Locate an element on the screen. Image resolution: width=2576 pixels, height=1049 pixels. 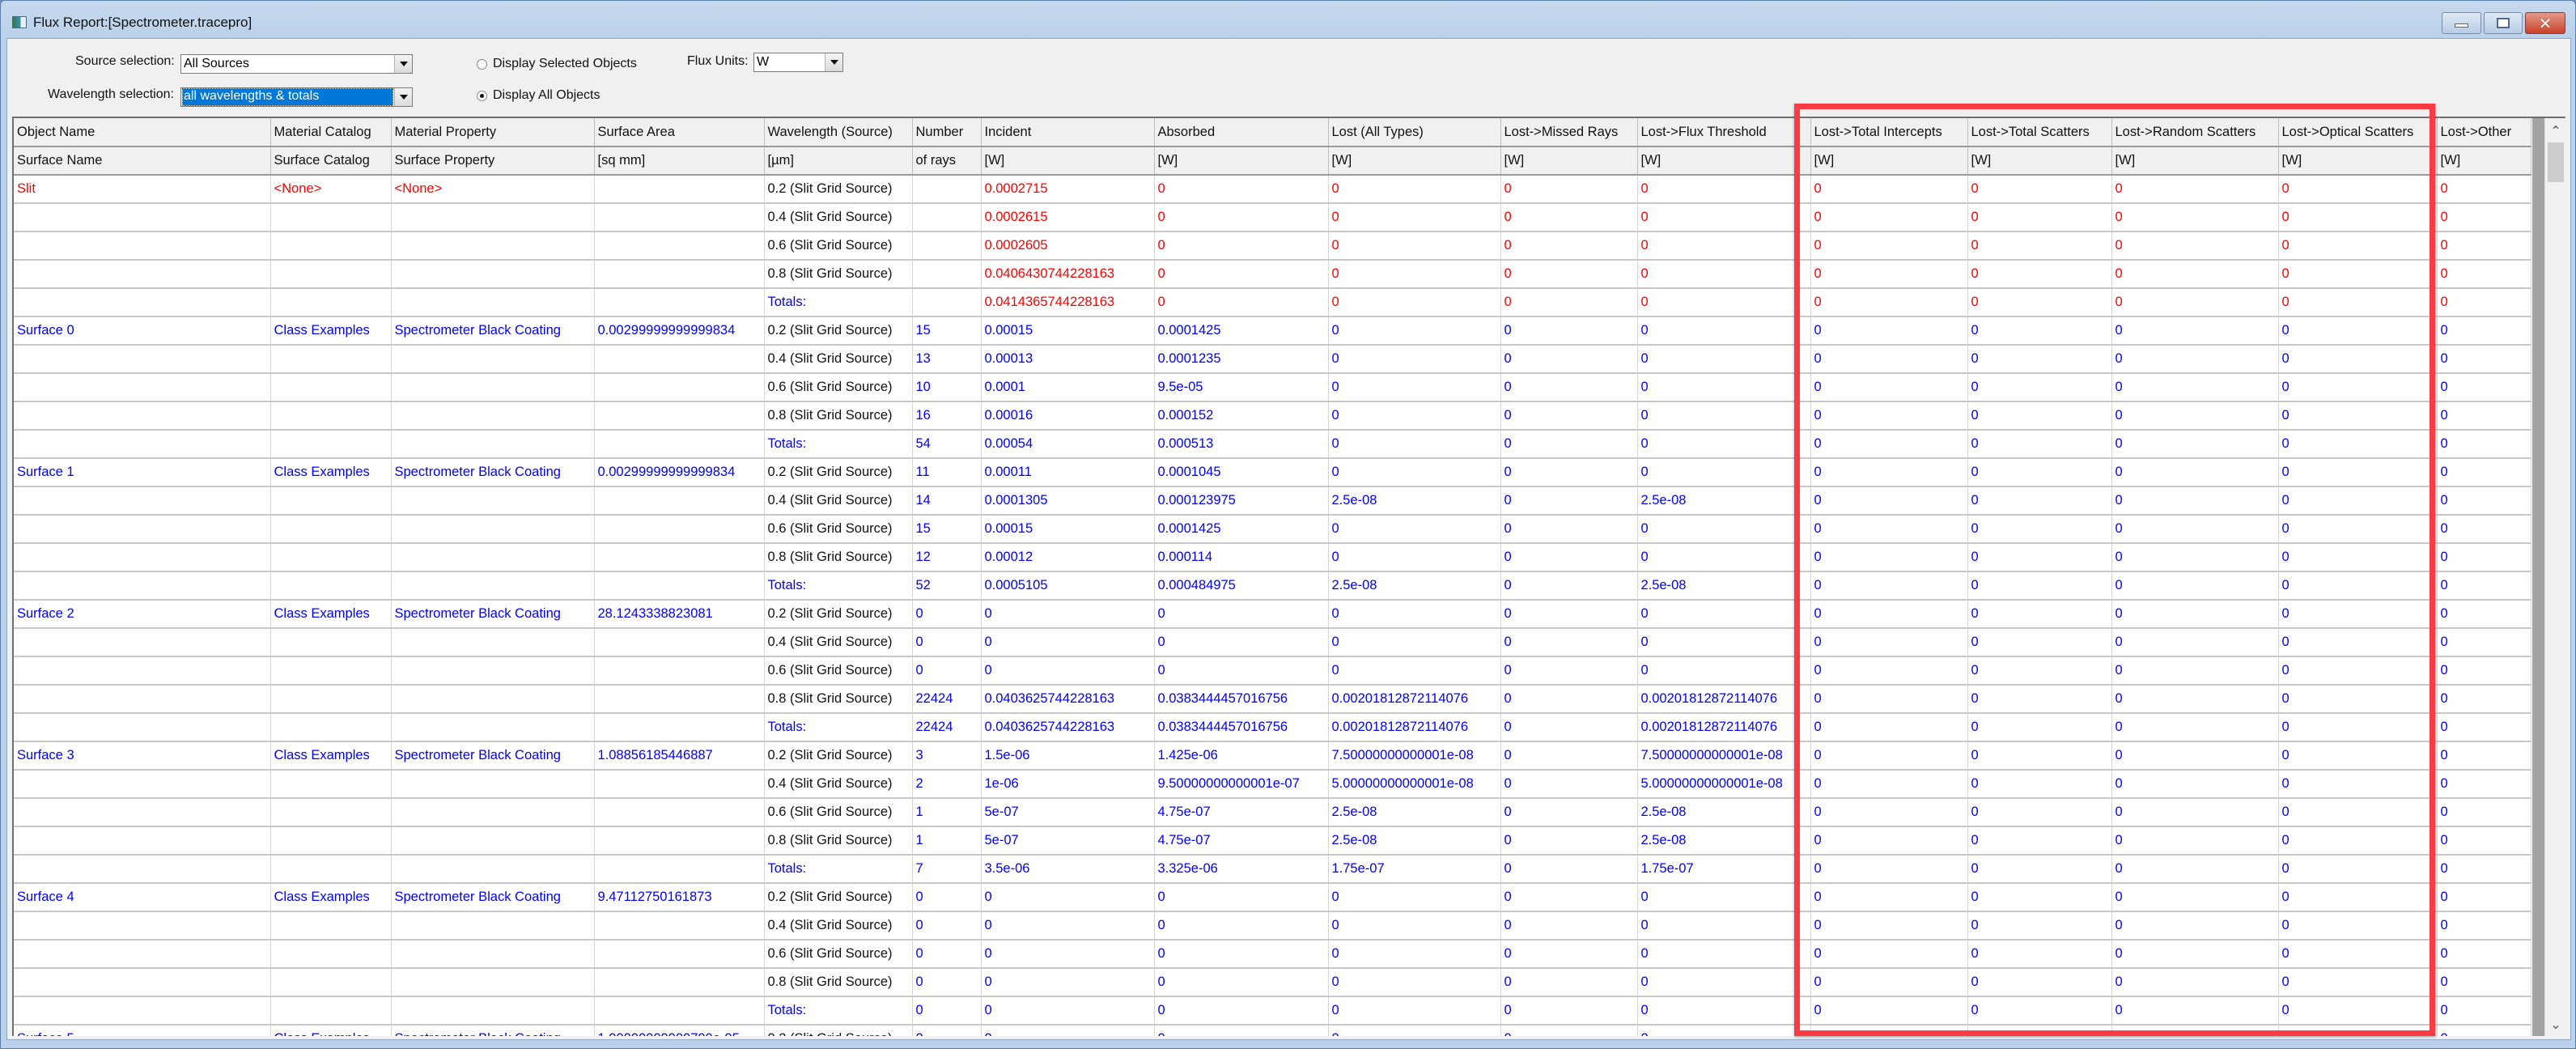
column-header-material-catalog: Material Catalog is located at coordinates (331, 132).